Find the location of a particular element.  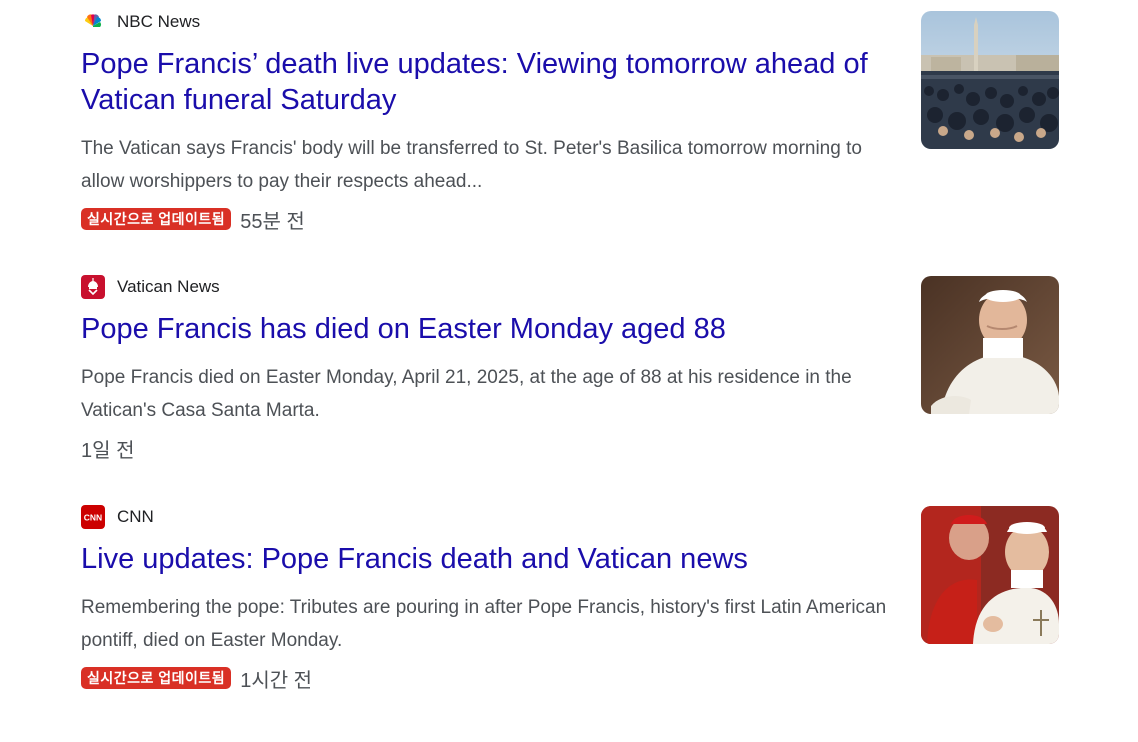

article-meta: 실시간으로 업데이트됨 55분 전 is located at coordinates (570, 219).